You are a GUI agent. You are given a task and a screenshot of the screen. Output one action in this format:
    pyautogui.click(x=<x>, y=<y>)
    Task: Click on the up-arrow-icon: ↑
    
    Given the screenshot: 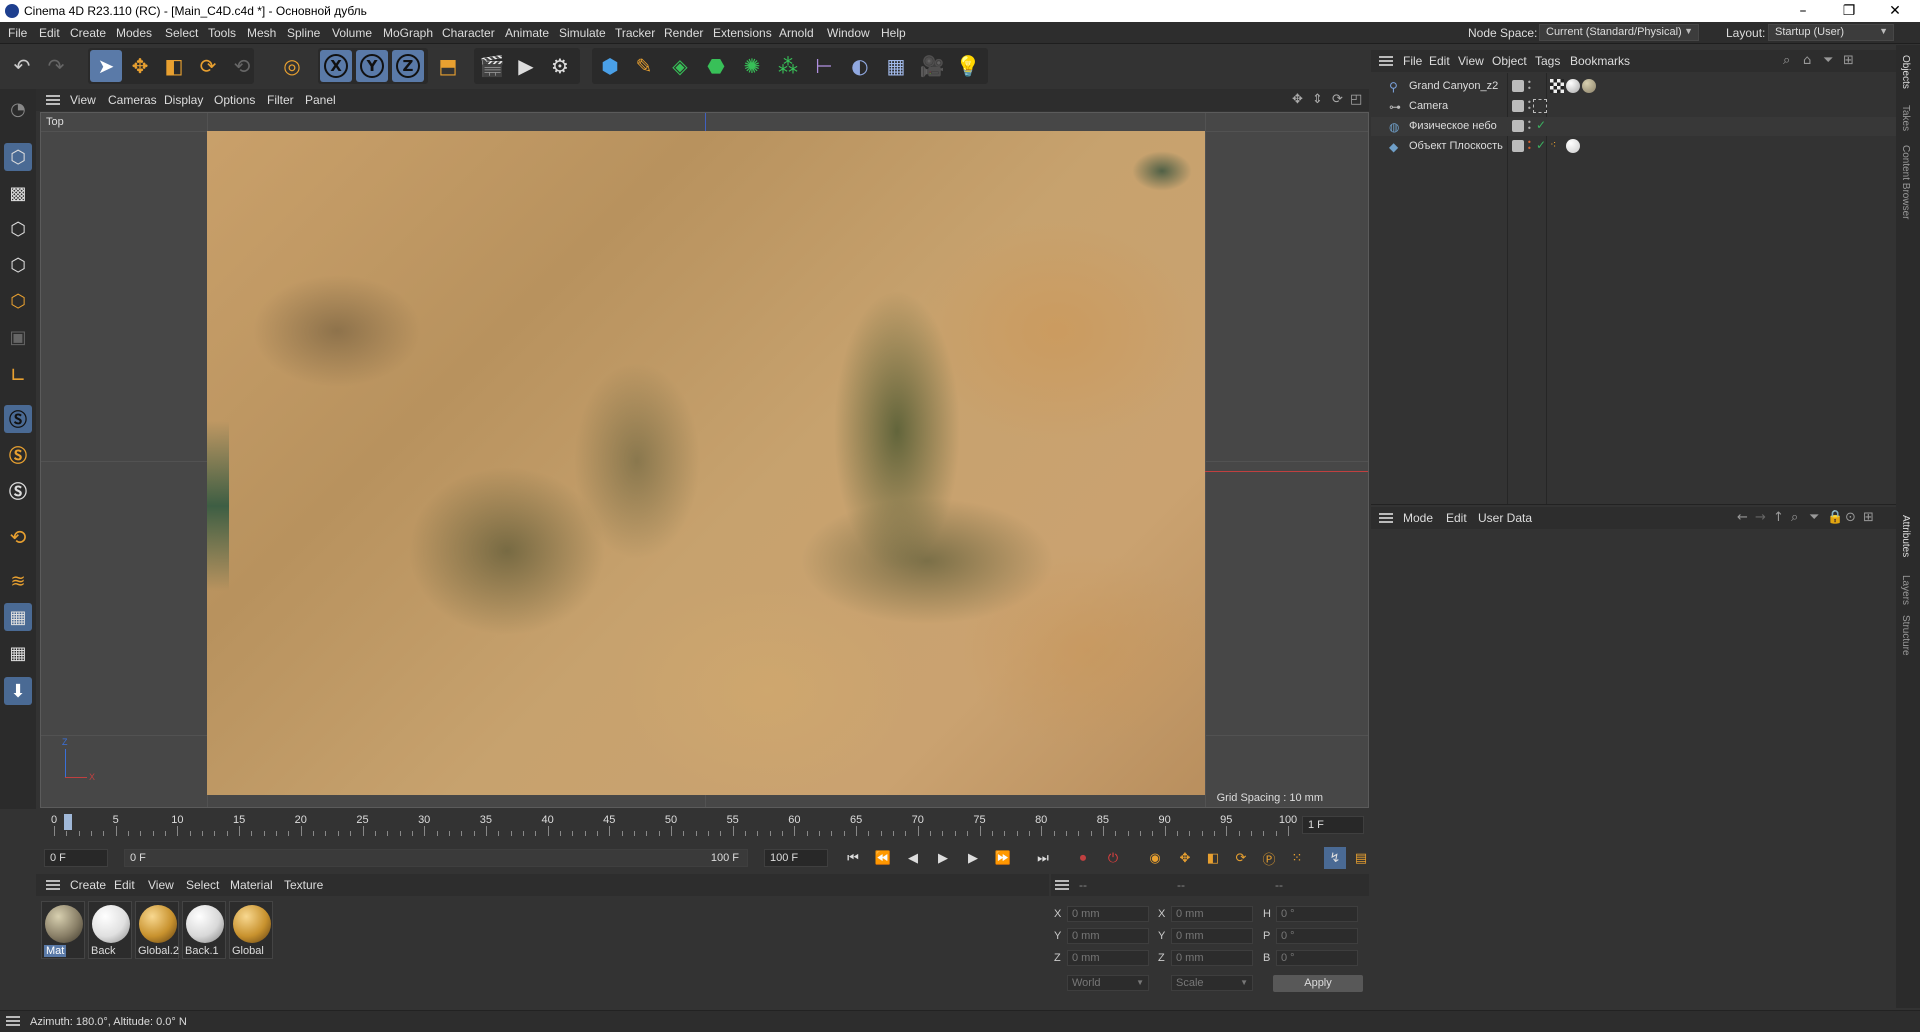 What is the action you would take?
    pyautogui.click(x=1778, y=517)
    